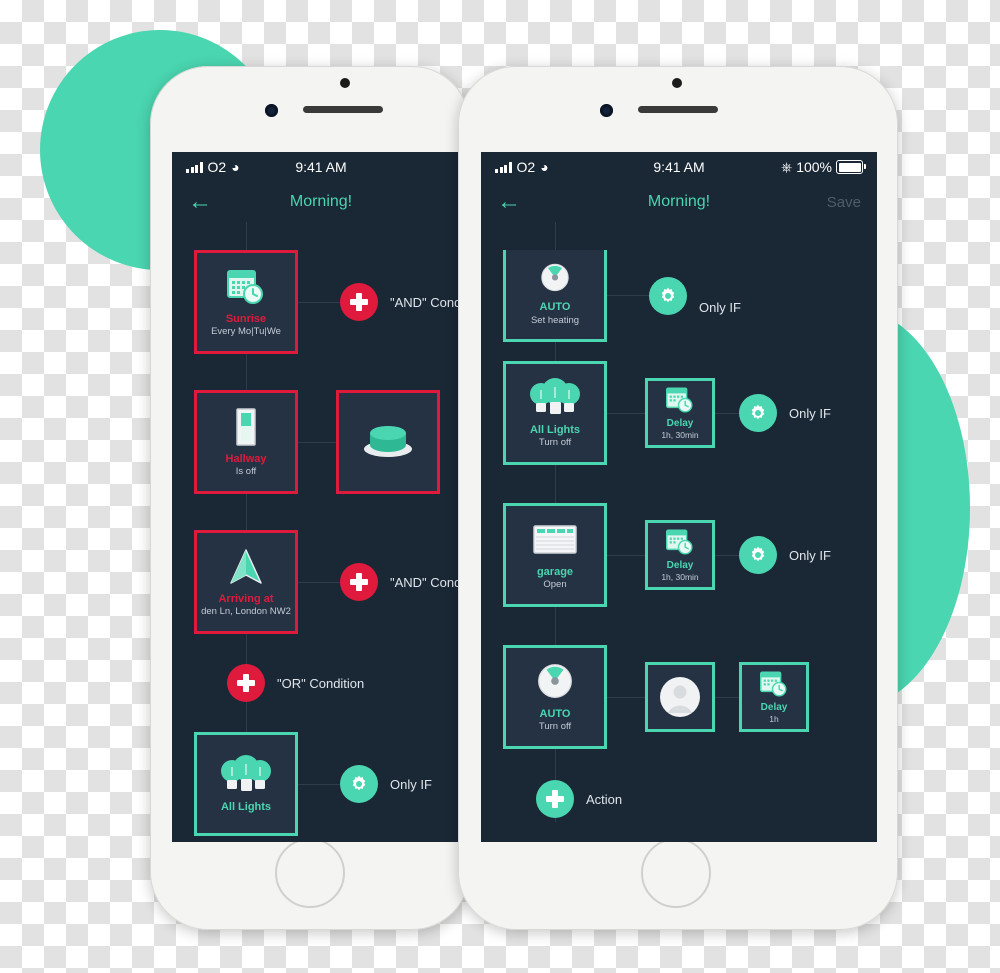 This screenshot has height=973, width=1000. I want to click on status-bar-right-group: ⎈ 100%, so click(823, 167).